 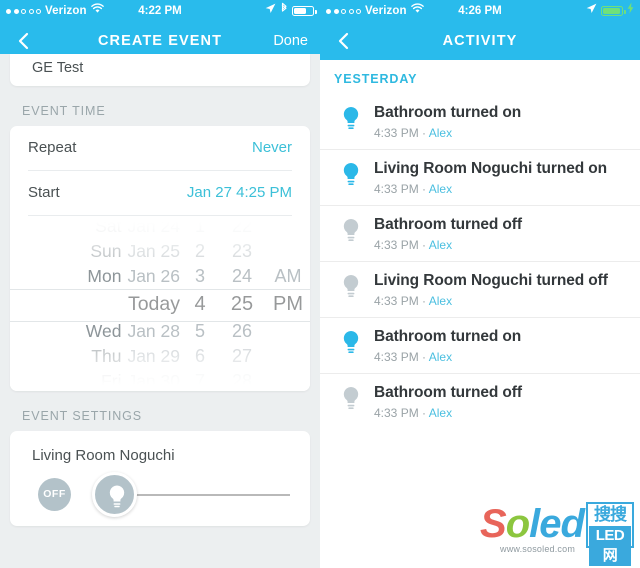 What do you see at coordinates (103, 455) in the screenshot?
I see `device-name-label: Living Room Noguchi` at bounding box center [103, 455].